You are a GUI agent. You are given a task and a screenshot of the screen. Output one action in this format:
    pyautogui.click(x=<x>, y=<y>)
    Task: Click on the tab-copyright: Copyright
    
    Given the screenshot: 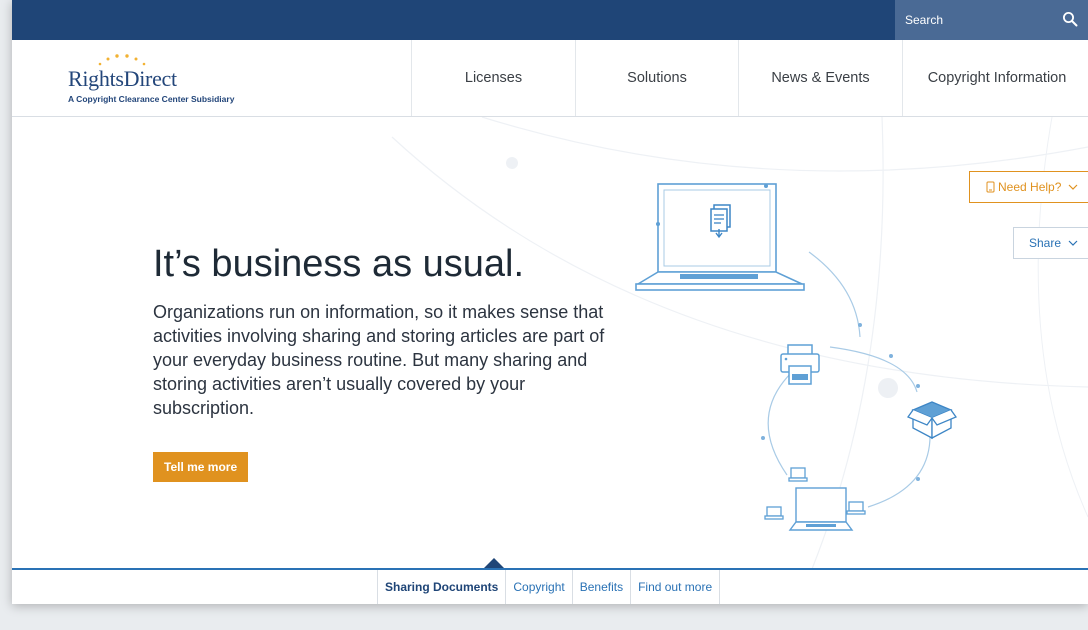 What is the action you would take?
    pyautogui.click(x=539, y=587)
    